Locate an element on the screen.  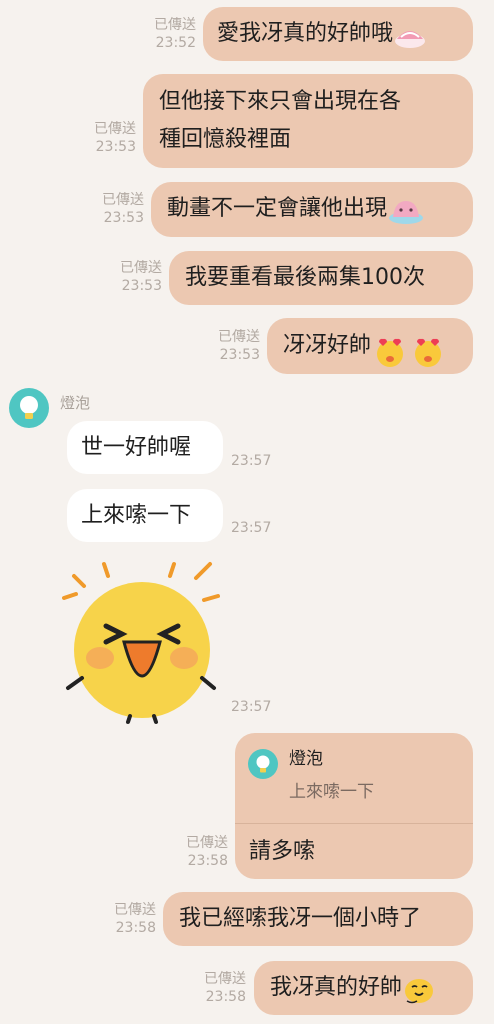
message-text: 我已經嗦我冴一個小時了 is located at coordinates (300, 918).